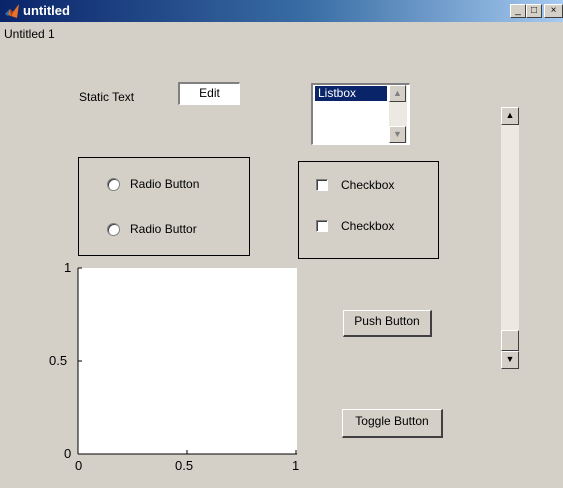  Describe the element at coordinates (79, 465) in the screenshot. I see `x-tick-label: 0` at that location.